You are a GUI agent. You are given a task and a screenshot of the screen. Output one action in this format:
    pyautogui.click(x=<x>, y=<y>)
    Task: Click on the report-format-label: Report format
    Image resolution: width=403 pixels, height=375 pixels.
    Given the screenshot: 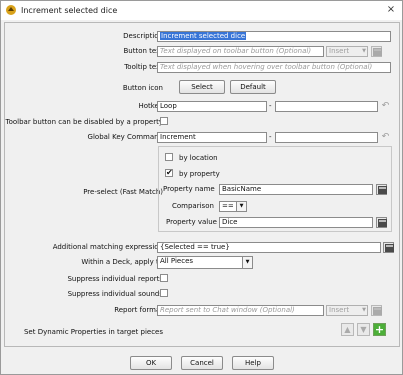 What is the action you would take?
    pyautogui.click(x=138, y=310)
    